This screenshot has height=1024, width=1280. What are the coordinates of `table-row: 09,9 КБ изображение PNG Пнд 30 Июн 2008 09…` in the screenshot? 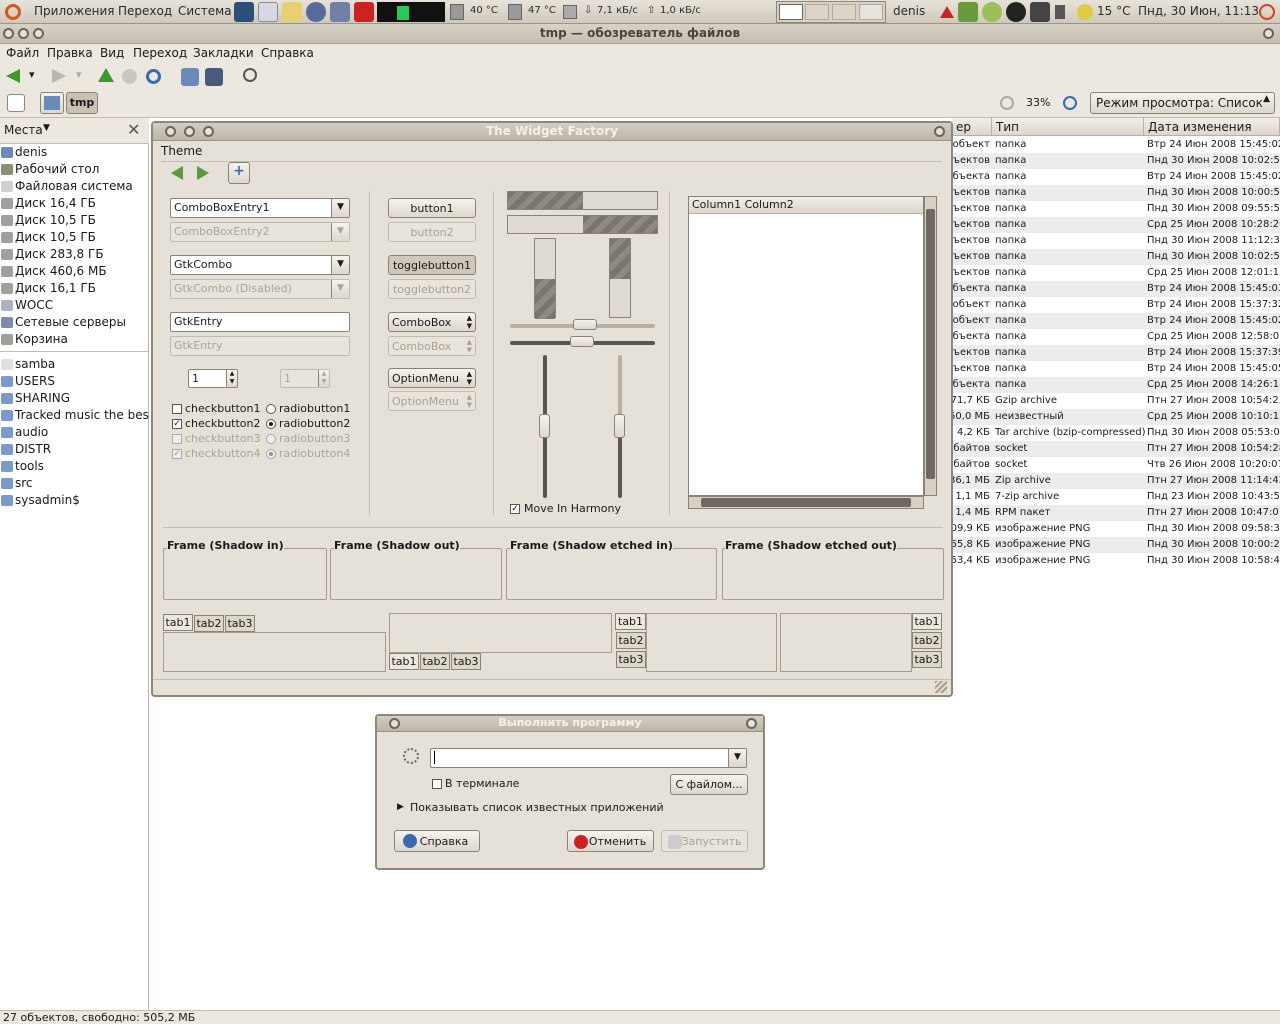 It's located at (1115, 529).